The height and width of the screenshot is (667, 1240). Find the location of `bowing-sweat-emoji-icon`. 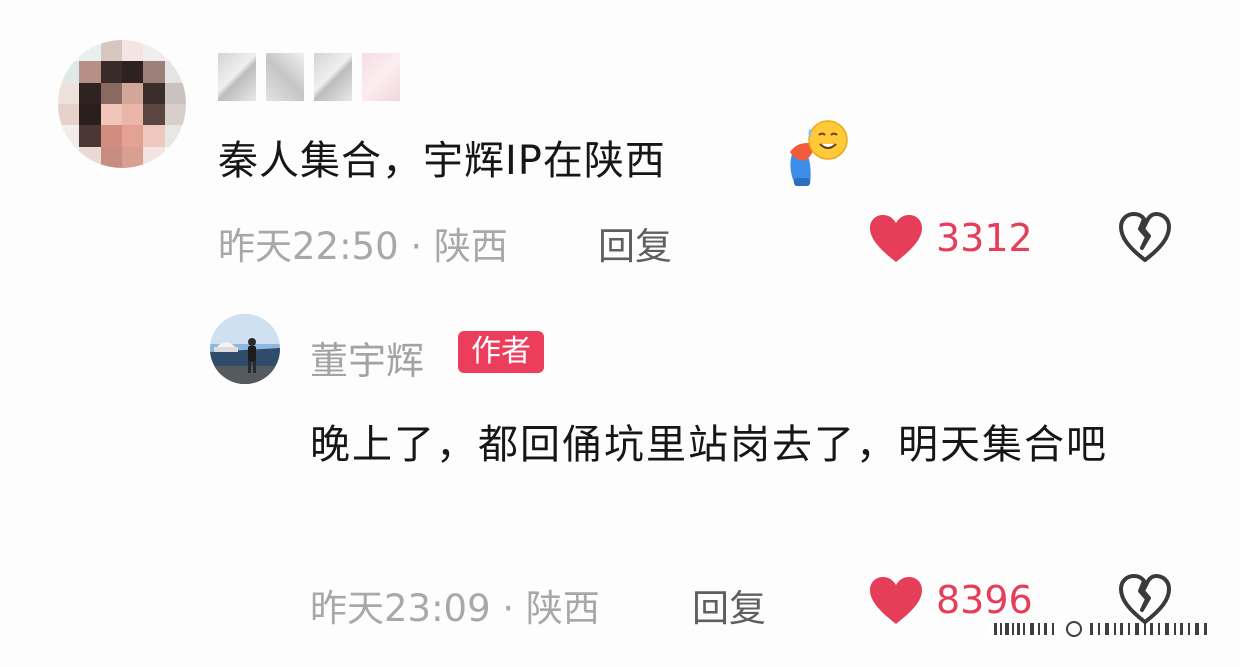

bowing-sweat-emoji-icon is located at coordinates (819, 153).